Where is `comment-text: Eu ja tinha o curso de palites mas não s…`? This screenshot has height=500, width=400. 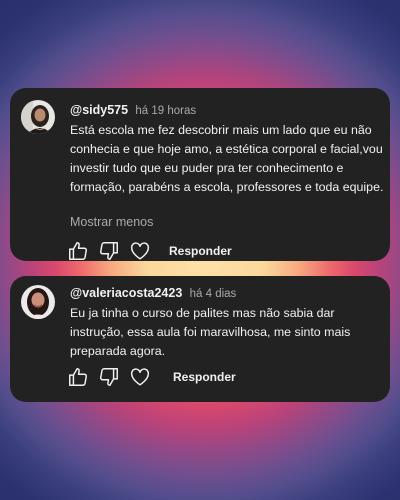
comment-text: Eu ja tinha o curso de palites mas não s… is located at coordinates (210, 332).